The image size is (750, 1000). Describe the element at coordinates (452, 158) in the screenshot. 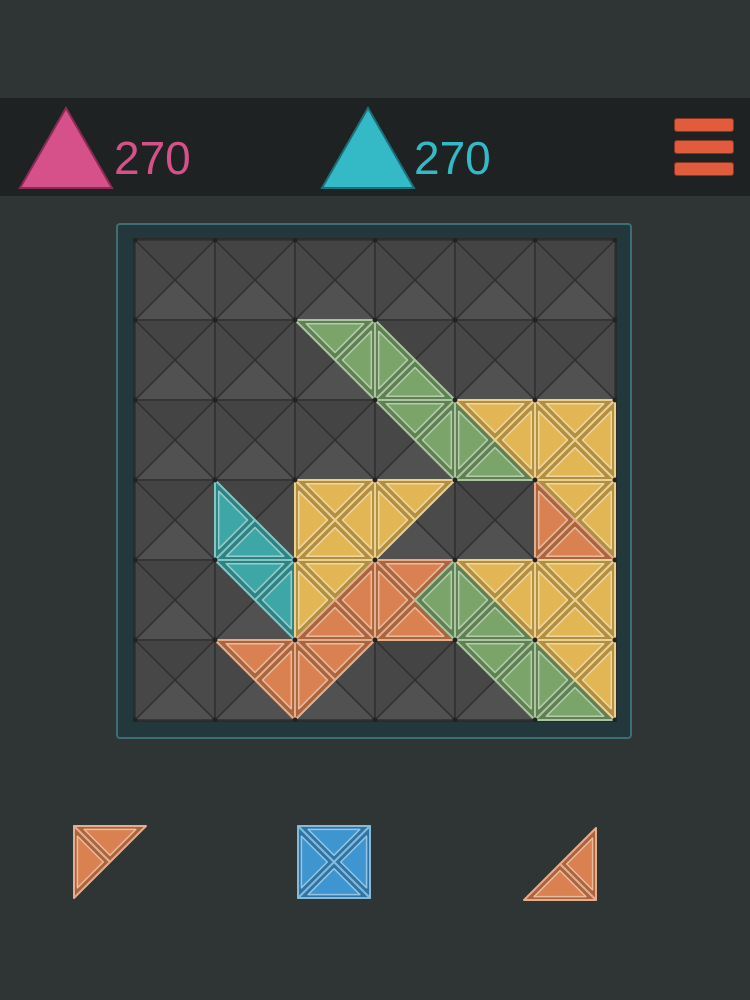

I see `player2-score: 270` at that location.